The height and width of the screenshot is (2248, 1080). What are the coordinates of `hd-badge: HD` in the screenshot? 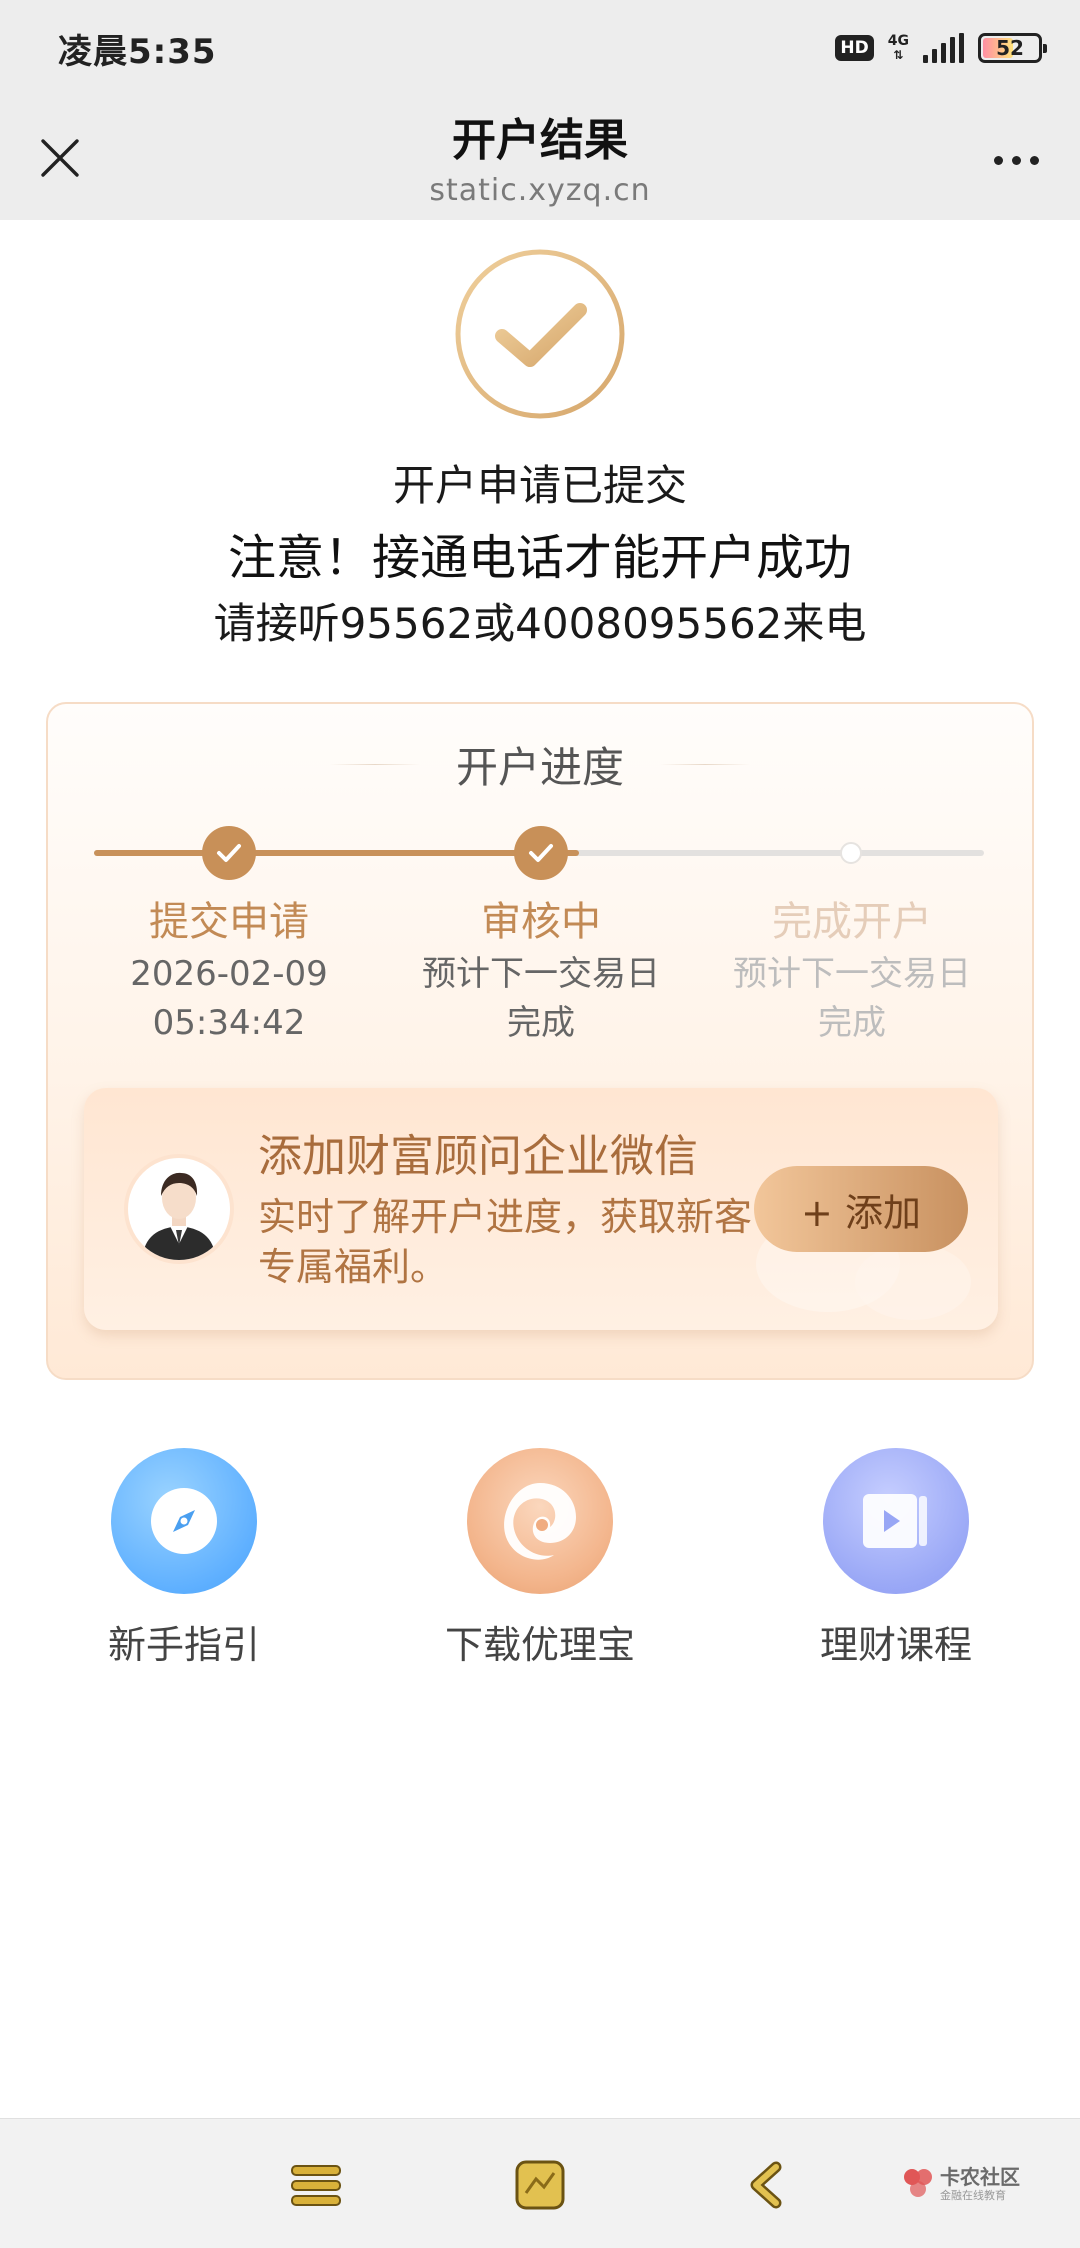 It's located at (854, 48).